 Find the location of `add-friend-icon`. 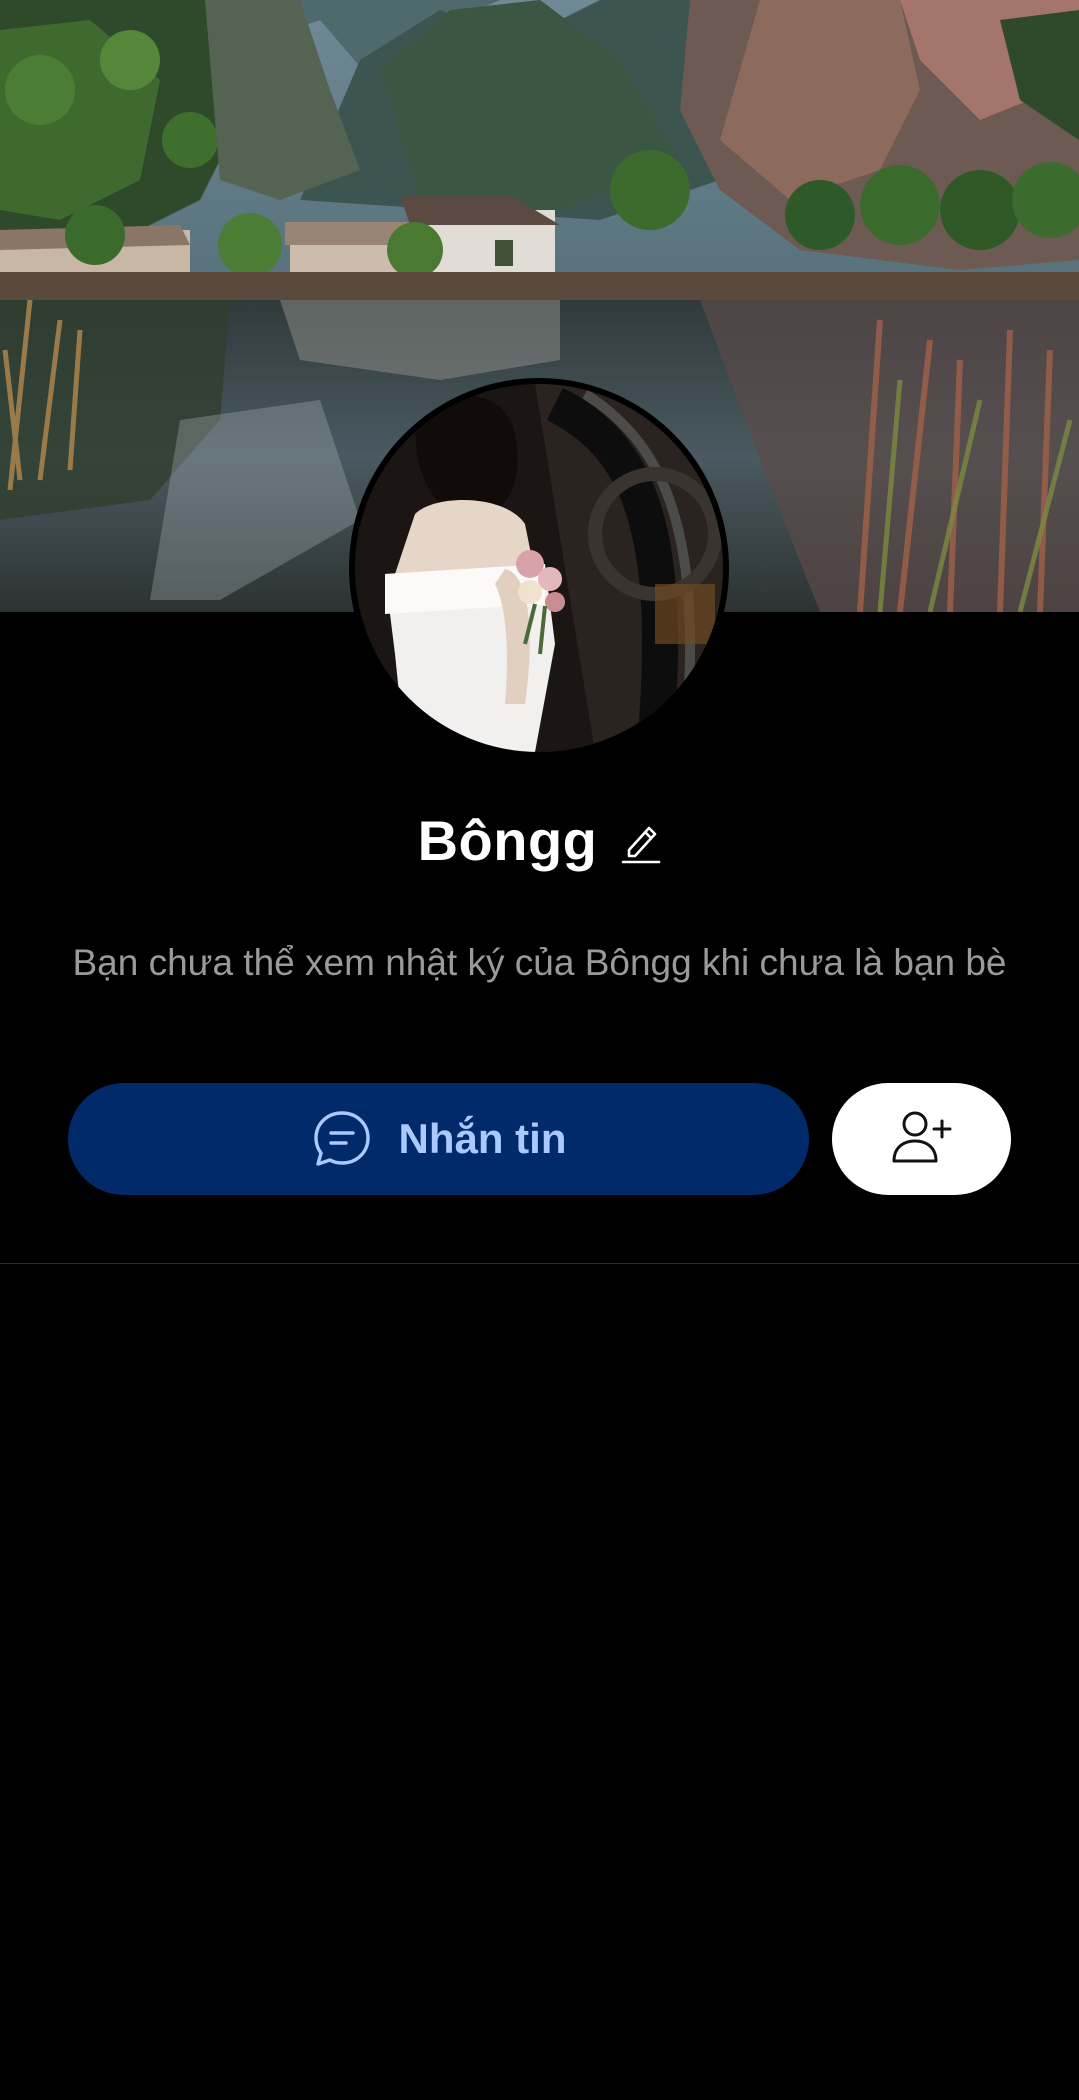

add-friend-icon is located at coordinates (922, 1139).